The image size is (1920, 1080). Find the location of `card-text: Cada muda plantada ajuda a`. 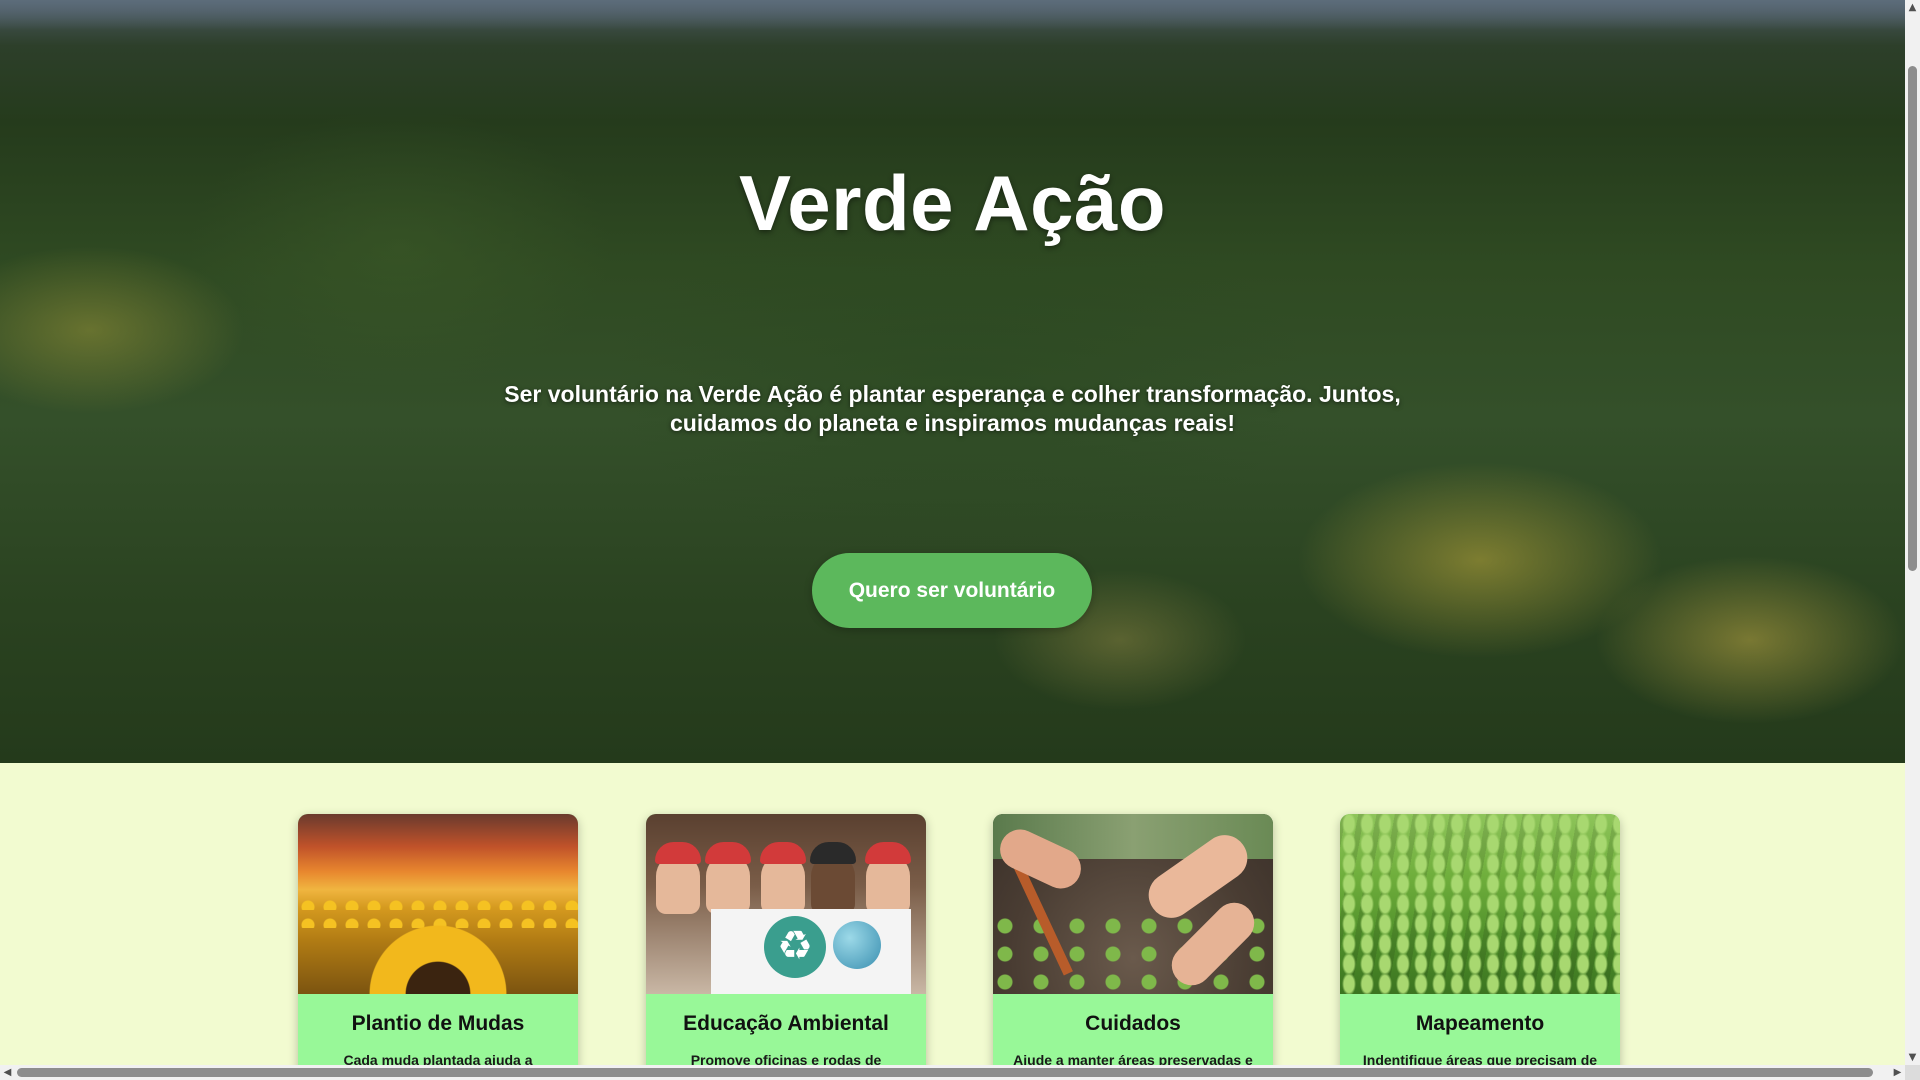

card-text: Cada muda plantada ajuda a is located at coordinates (438, 1058).